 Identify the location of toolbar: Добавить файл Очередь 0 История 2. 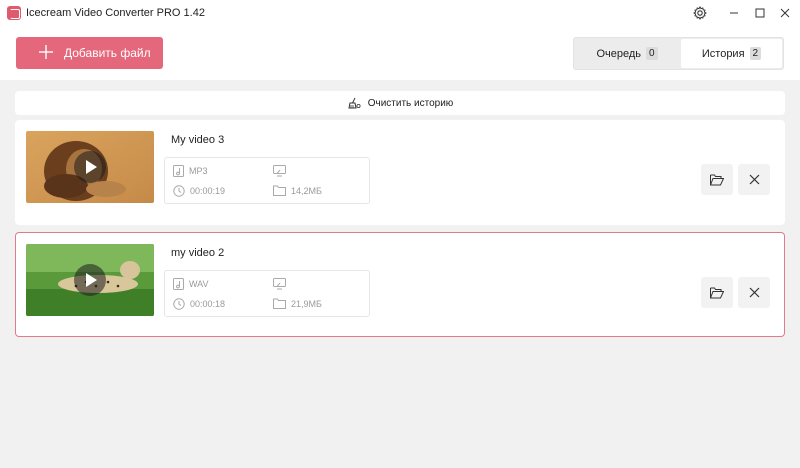
(400, 53).